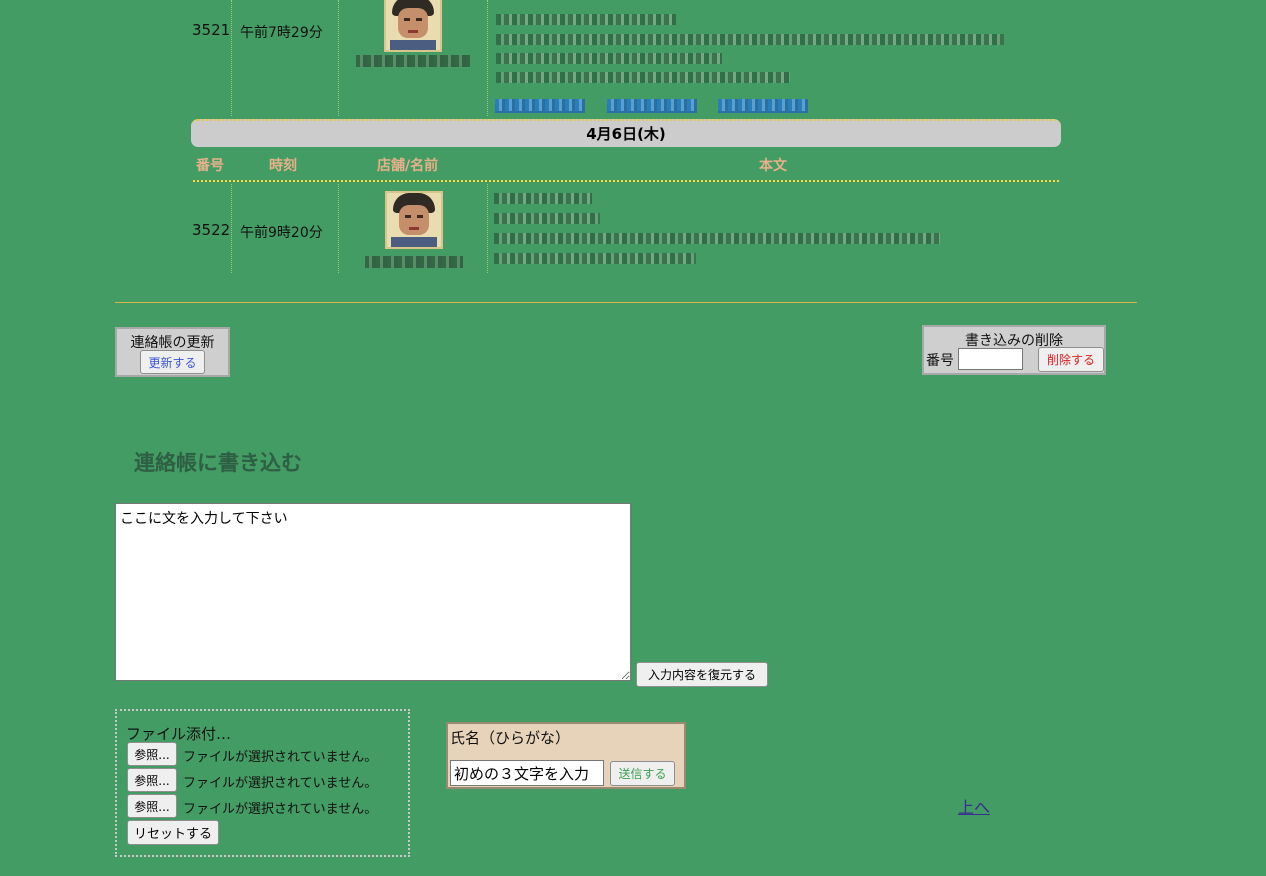  Describe the element at coordinates (990, 359) in the screenshot. I see `delete-number-input` at that location.